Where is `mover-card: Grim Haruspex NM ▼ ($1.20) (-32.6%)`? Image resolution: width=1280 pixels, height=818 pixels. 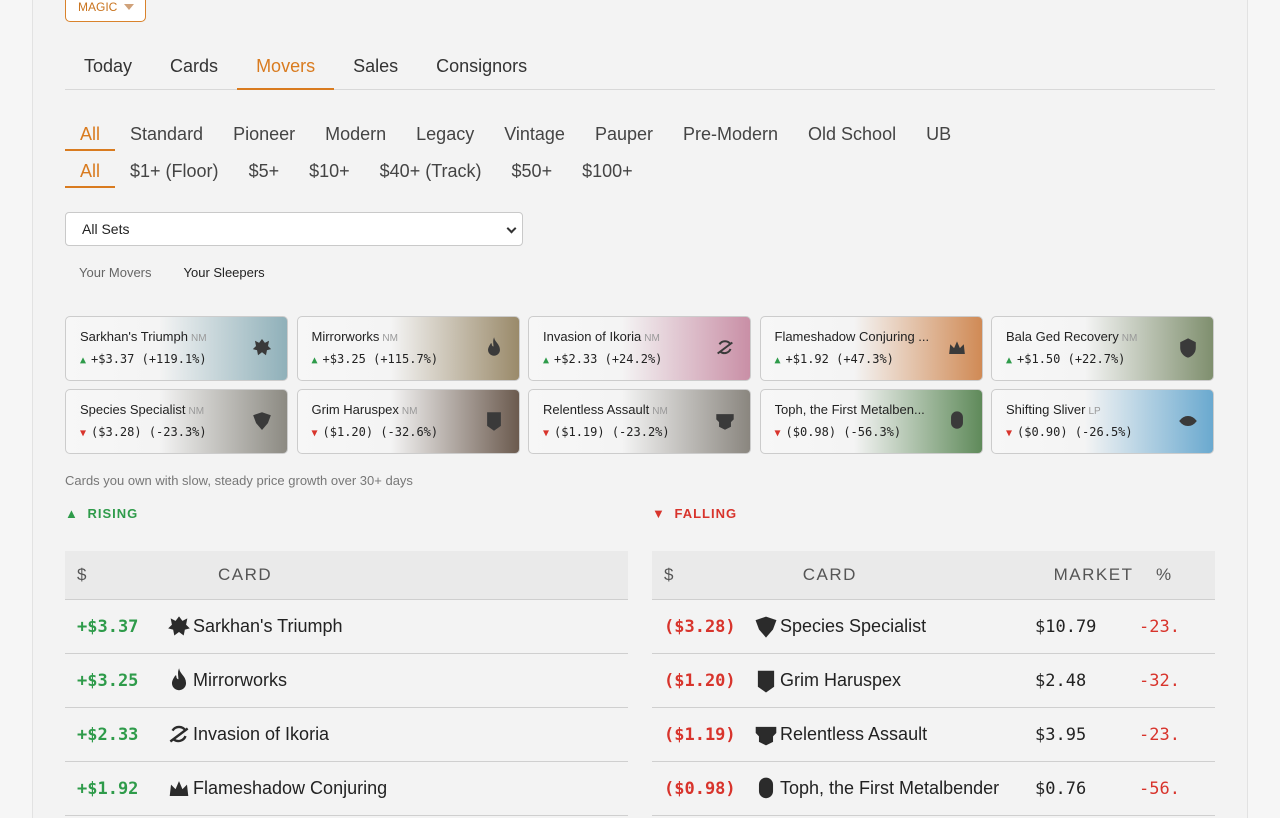
mover-card: Grim Haruspex NM ▼ ($1.20) (-32.6%) is located at coordinates (408, 421).